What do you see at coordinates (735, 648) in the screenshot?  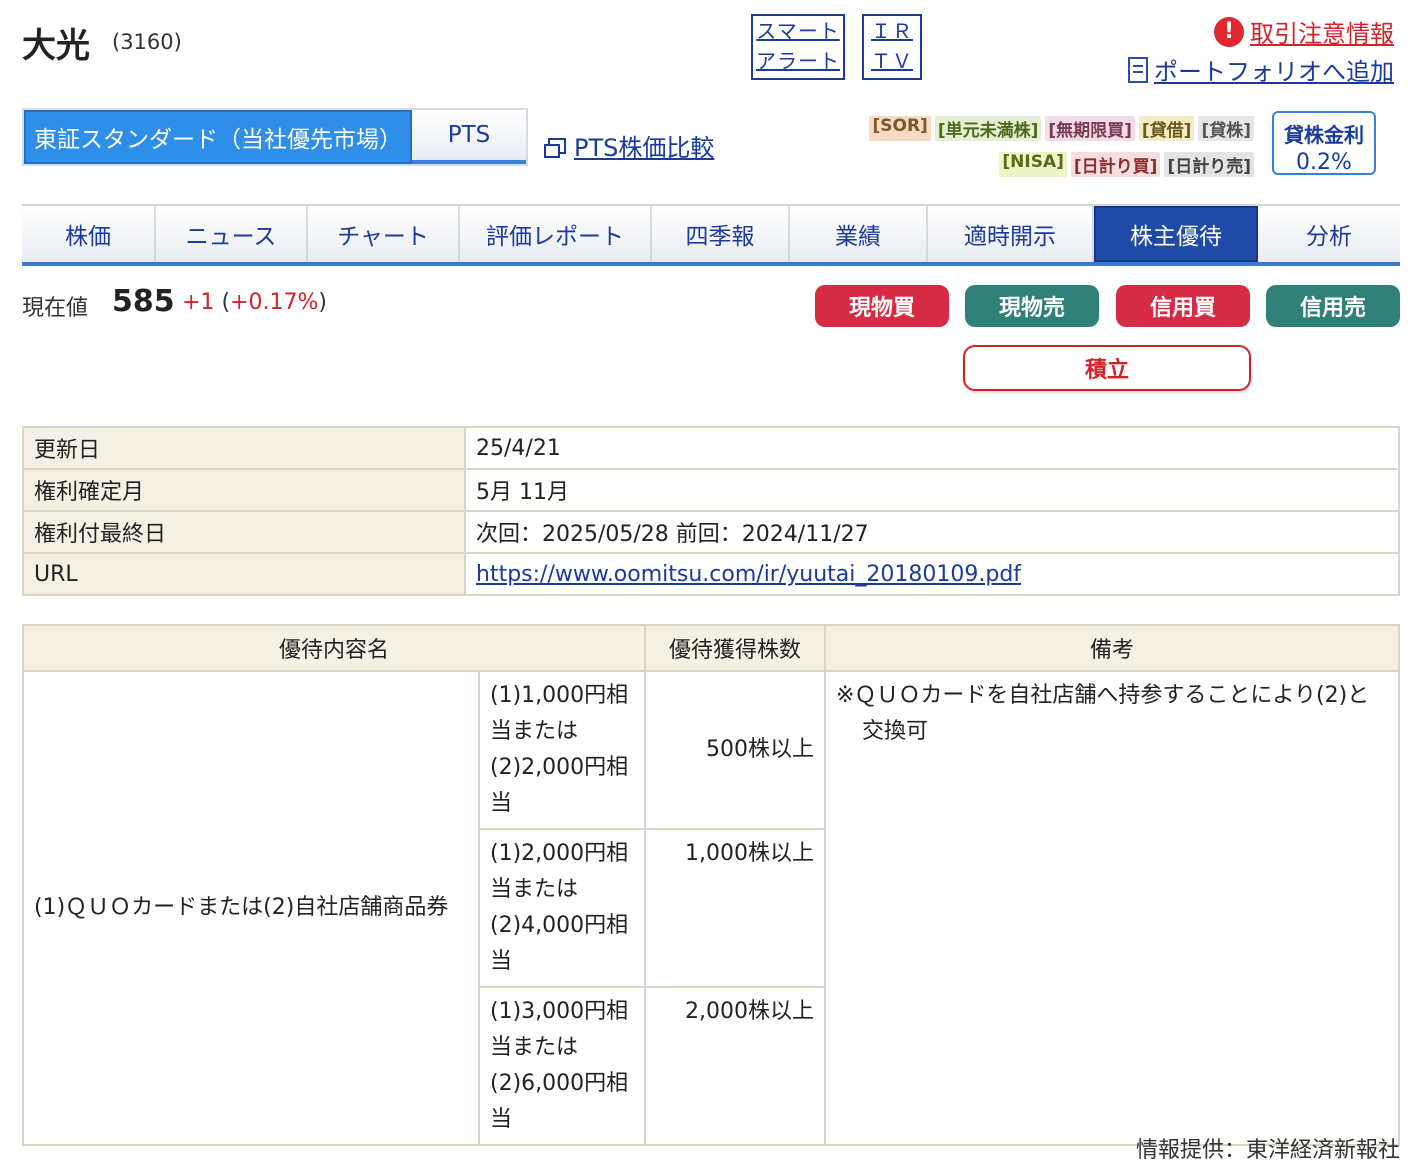 I see `header-required-shares: 優待獲得株数` at bounding box center [735, 648].